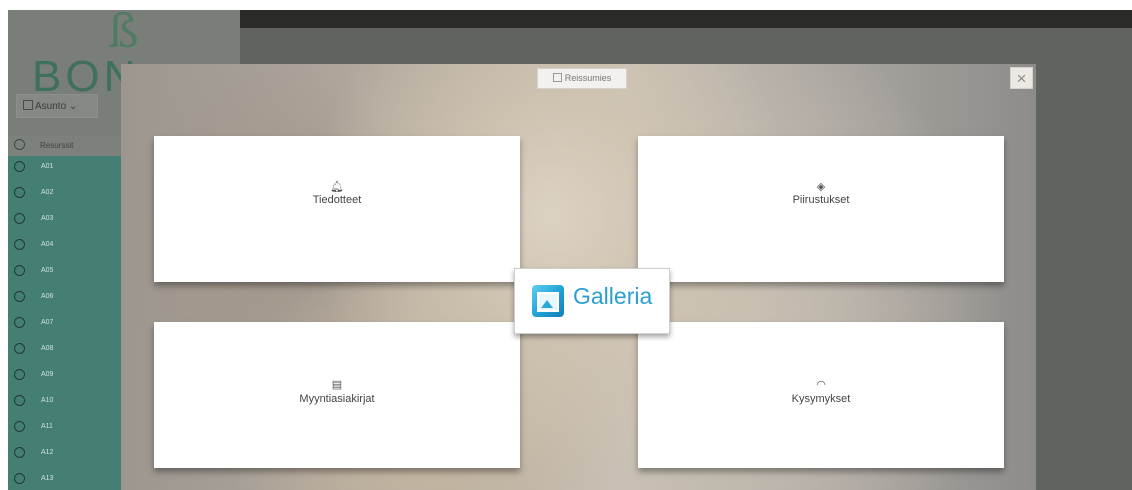  What do you see at coordinates (47, 244) in the screenshot?
I see `unit-label: A04` at bounding box center [47, 244].